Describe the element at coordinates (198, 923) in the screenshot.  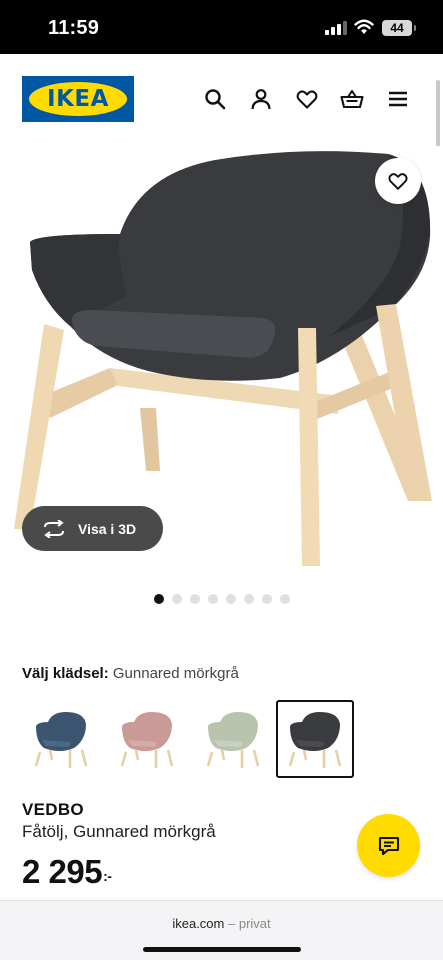
I see `url-domain: ikea.com` at that location.